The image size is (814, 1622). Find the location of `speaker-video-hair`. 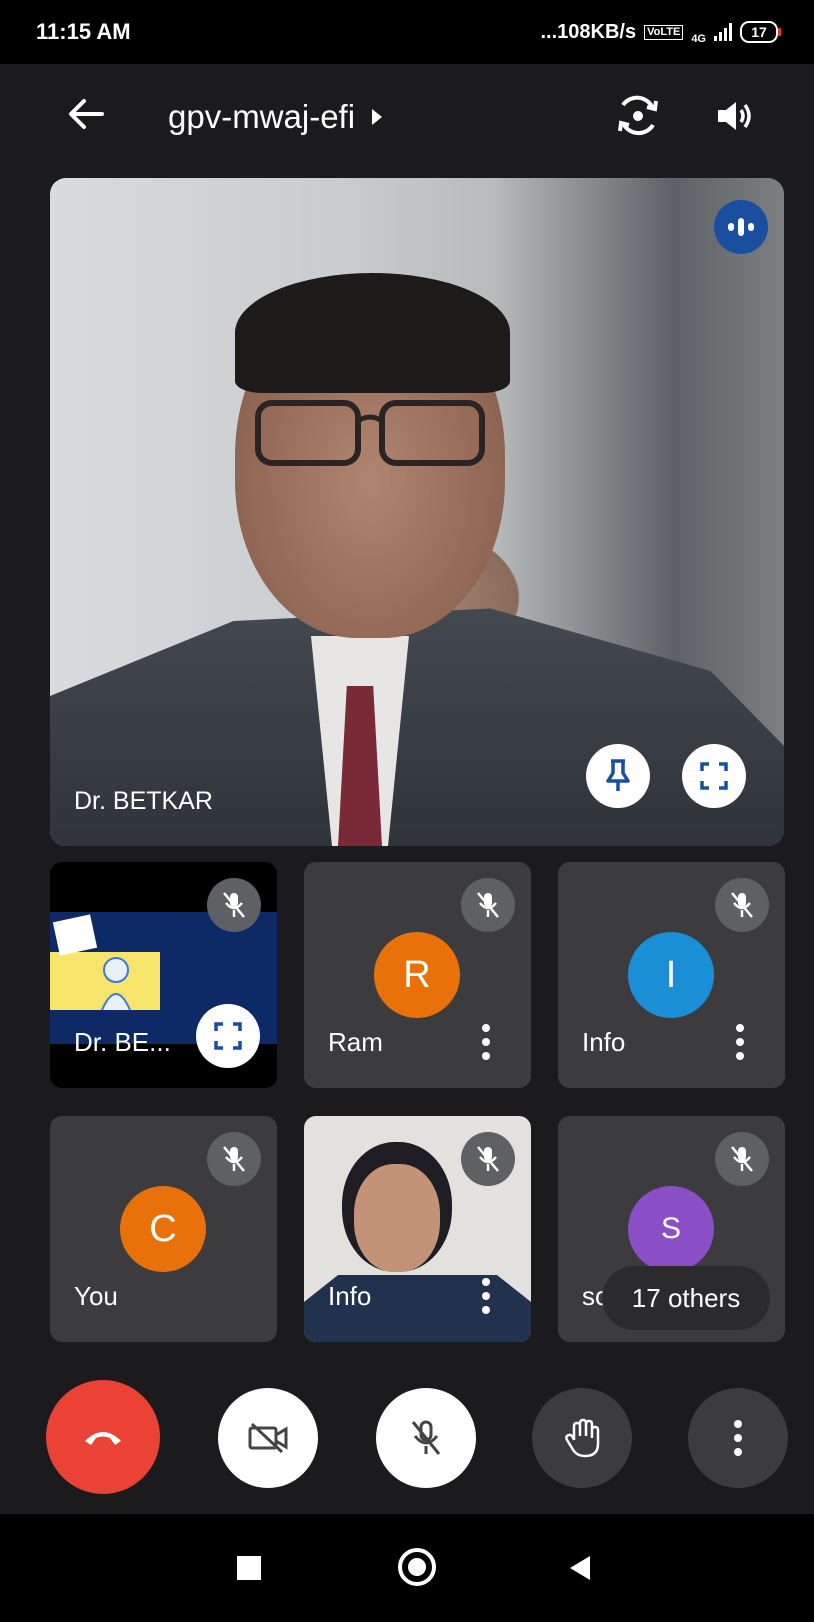

speaker-video-hair is located at coordinates (372, 333).